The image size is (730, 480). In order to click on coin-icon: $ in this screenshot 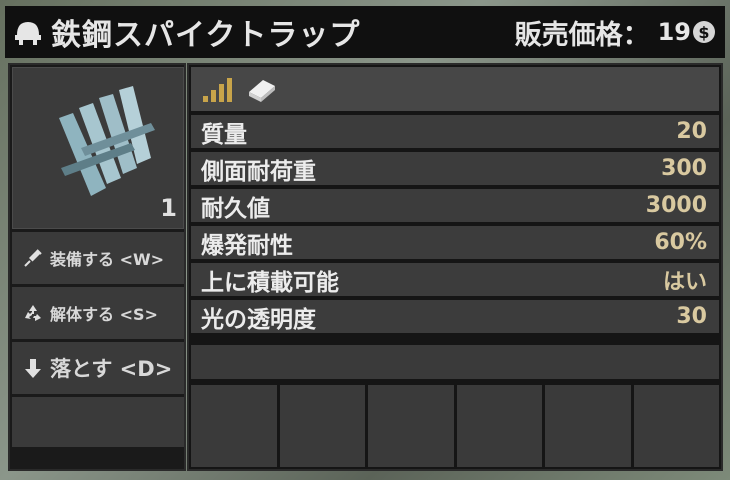, I will do `click(704, 32)`.